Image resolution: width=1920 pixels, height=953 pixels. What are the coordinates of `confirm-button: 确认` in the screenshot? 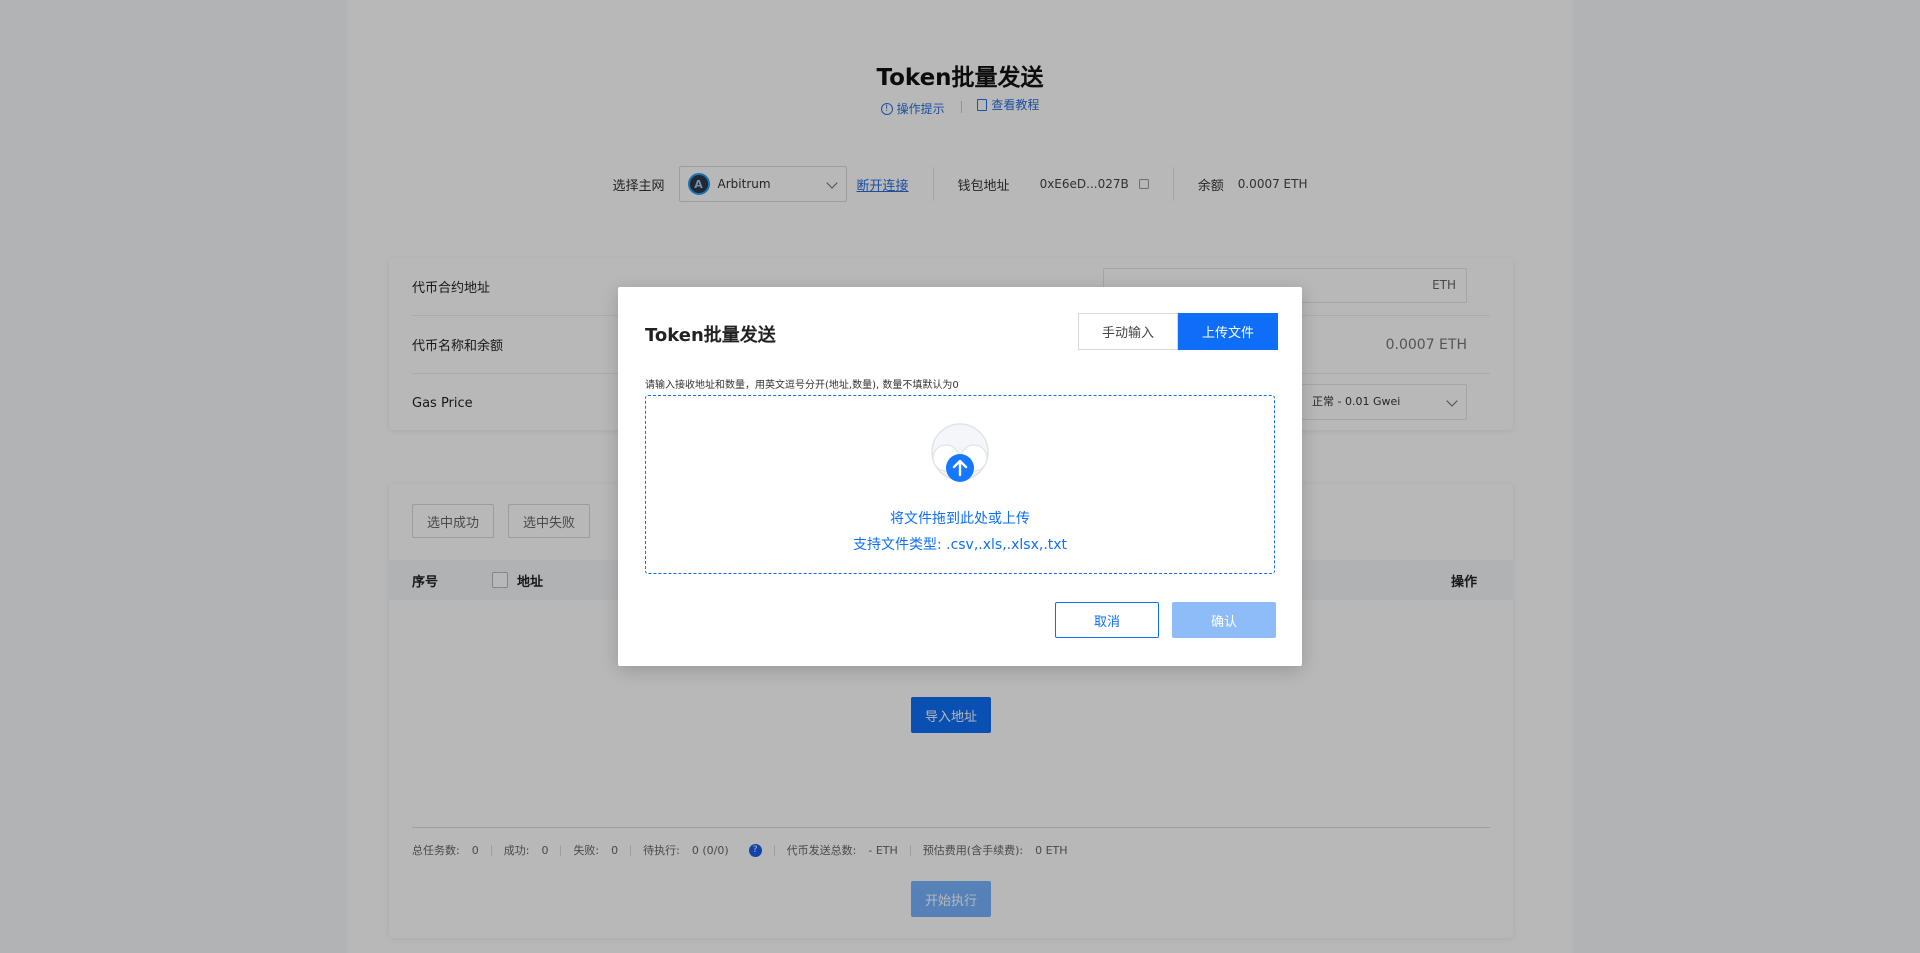 It's located at (1224, 620).